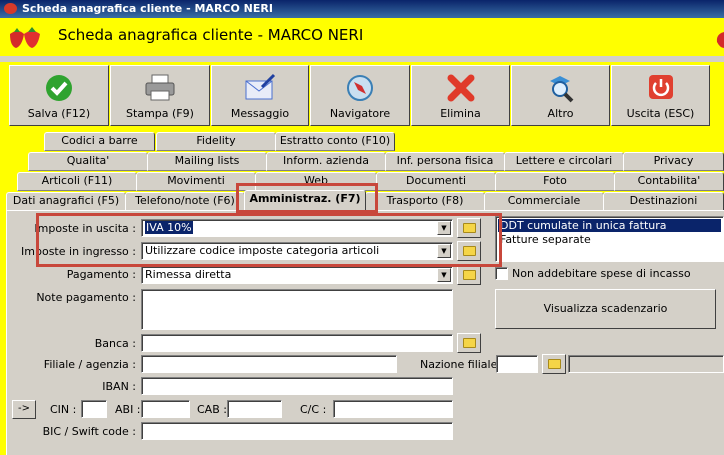 The width and height of the screenshot is (724, 455). Describe the element at coordinates (601, 273) in the screenshot. I see `no-charge-label: Non addebitare spese di incasso` at that location.